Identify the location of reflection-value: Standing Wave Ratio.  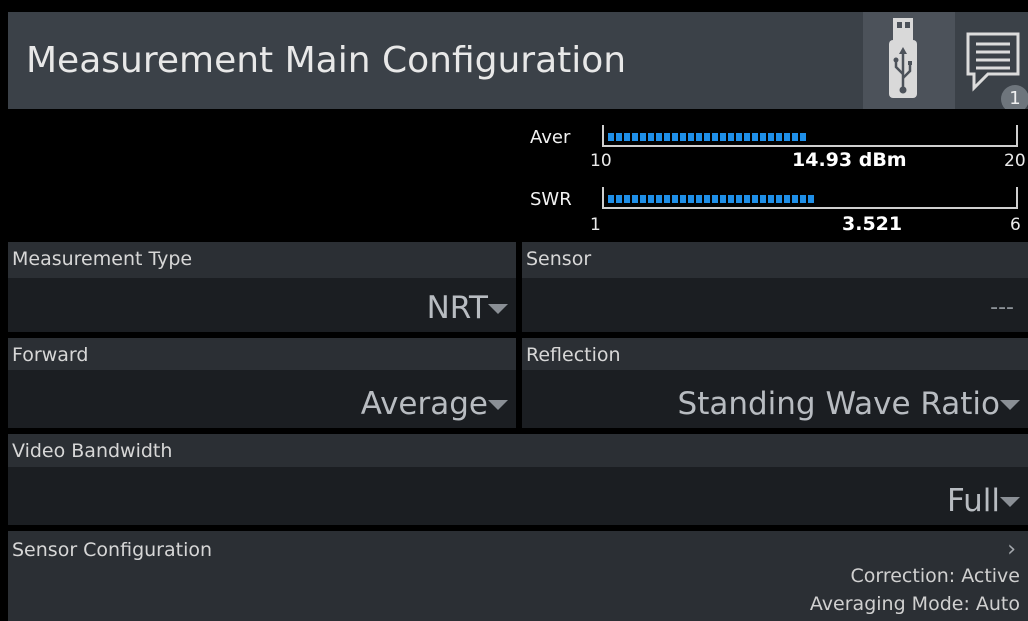
(838, 404).